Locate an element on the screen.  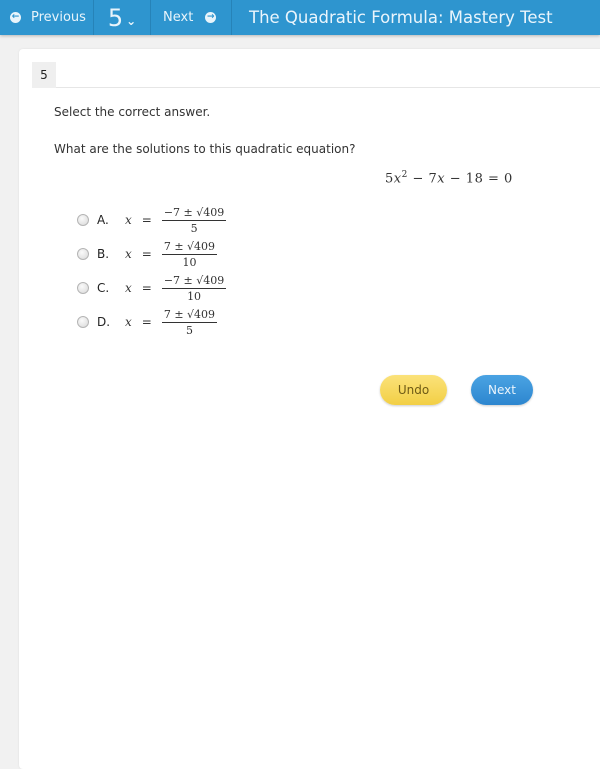
answer-option-b: B. x = 7 ± √409 10 is located at coordinates (147, 254).